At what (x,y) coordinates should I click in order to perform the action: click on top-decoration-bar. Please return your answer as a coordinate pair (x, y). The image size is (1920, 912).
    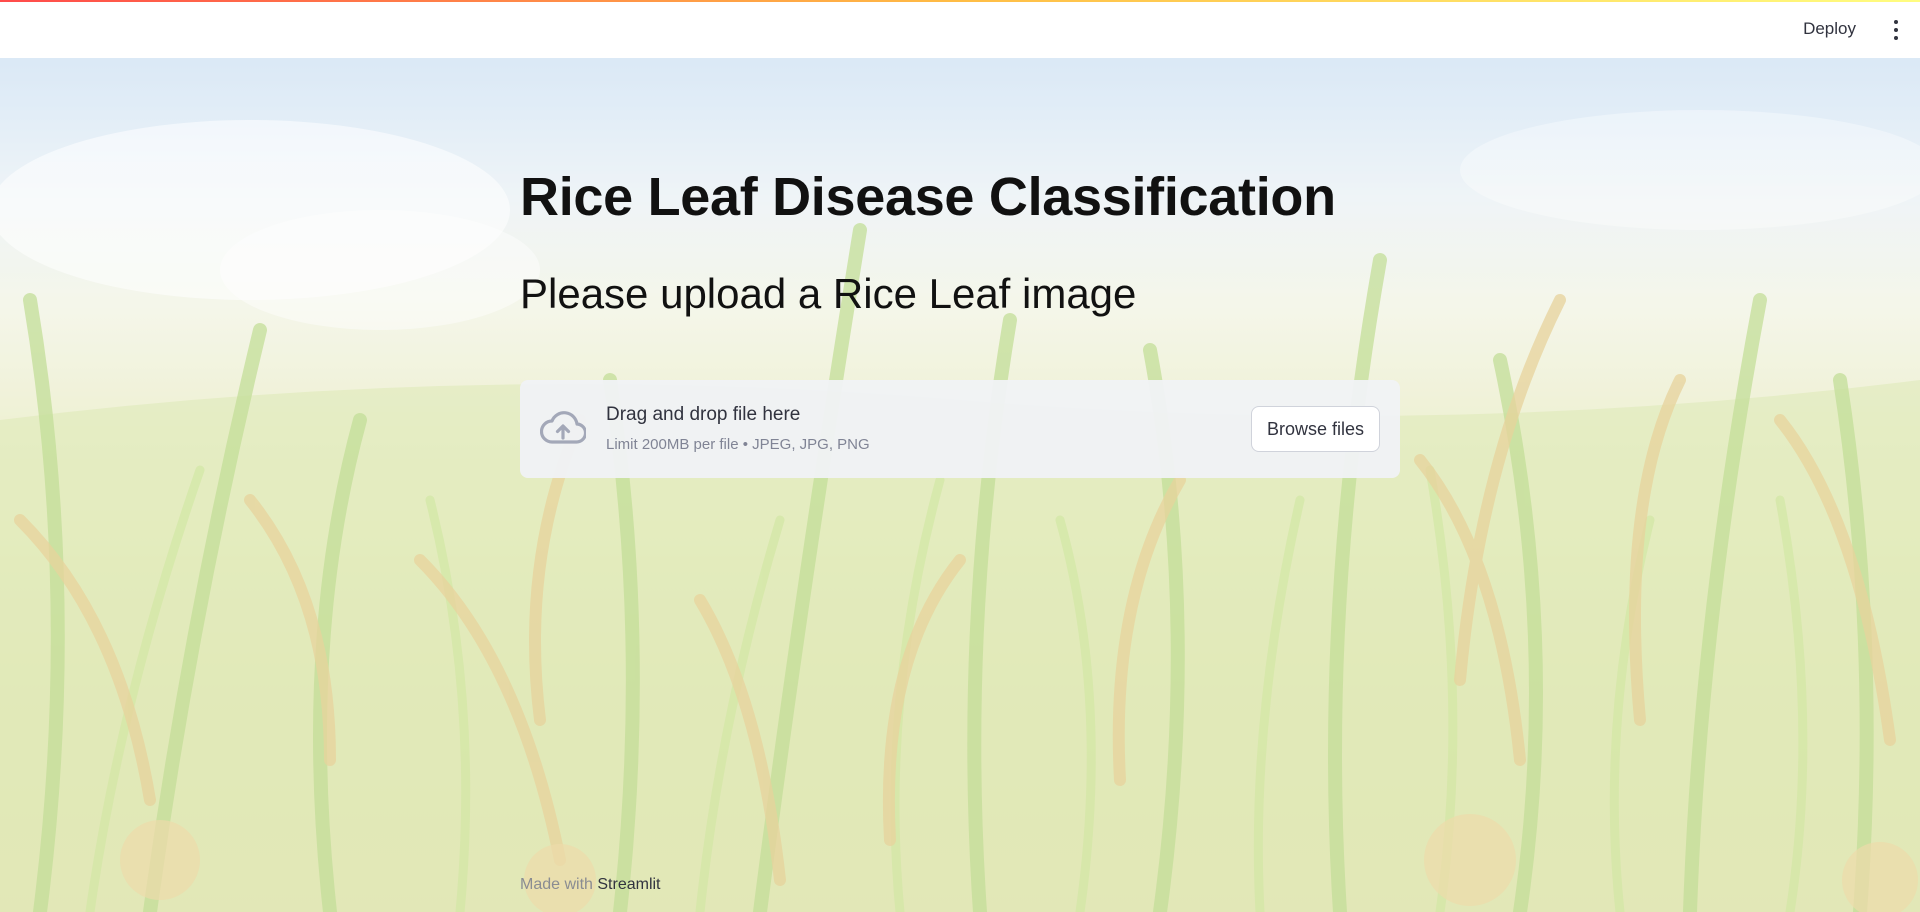
    Looking at the image, I should click on (960, 1).